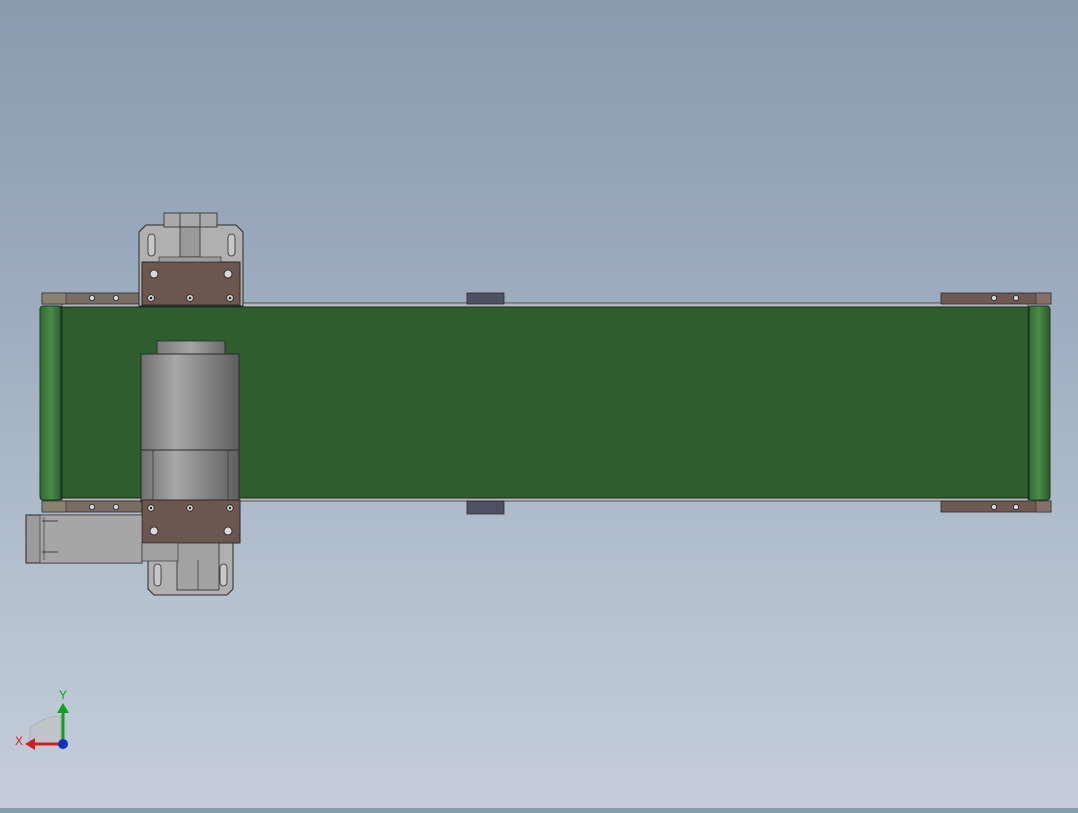  I want to click on right-bottom-end-bracket, so click(996, 506).